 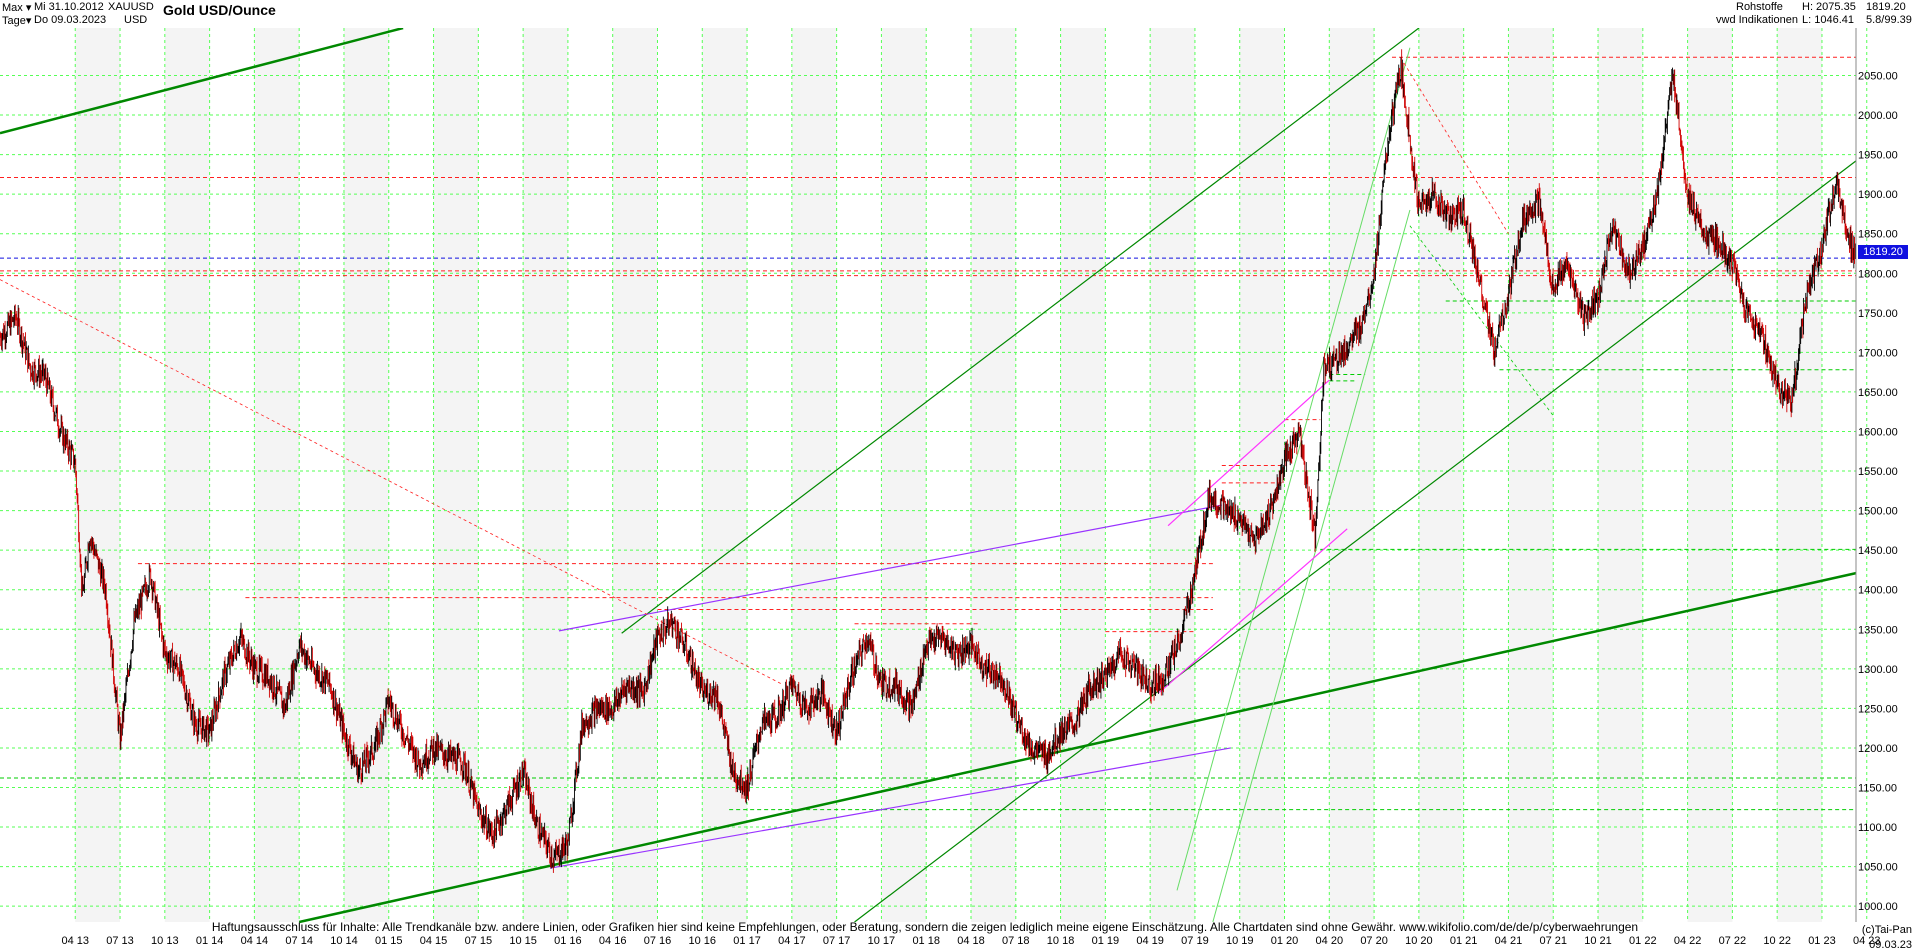 I want to click on chart-title: Gold USD/Ounce, so click(x=219, y=10).